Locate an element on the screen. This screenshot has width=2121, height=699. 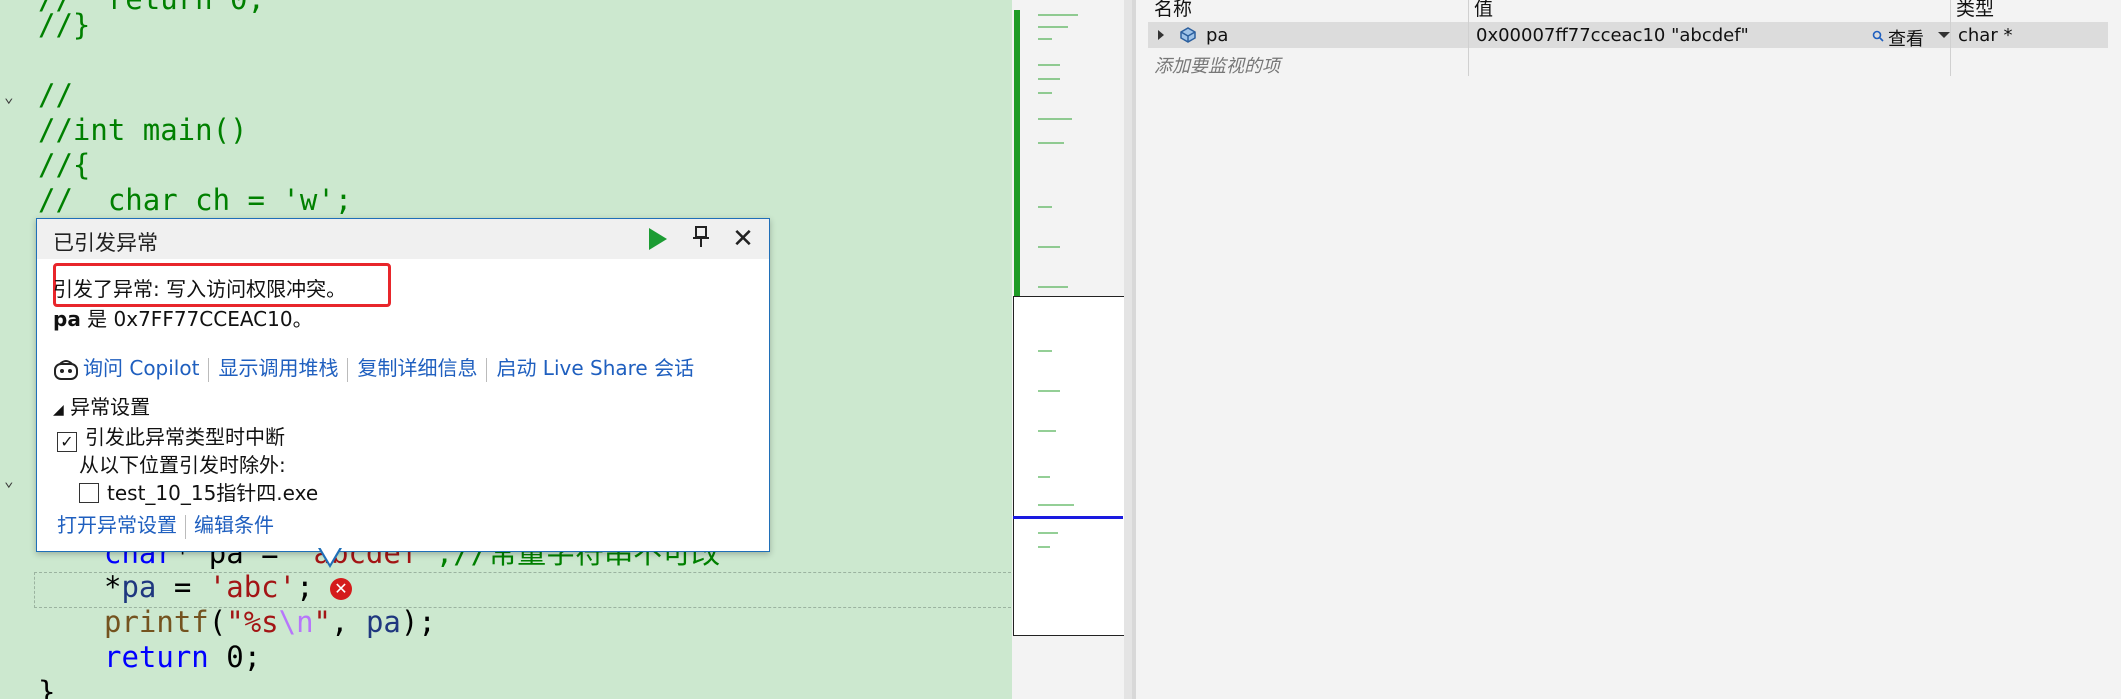
module-checkbox is located at coordinates (89, 493).